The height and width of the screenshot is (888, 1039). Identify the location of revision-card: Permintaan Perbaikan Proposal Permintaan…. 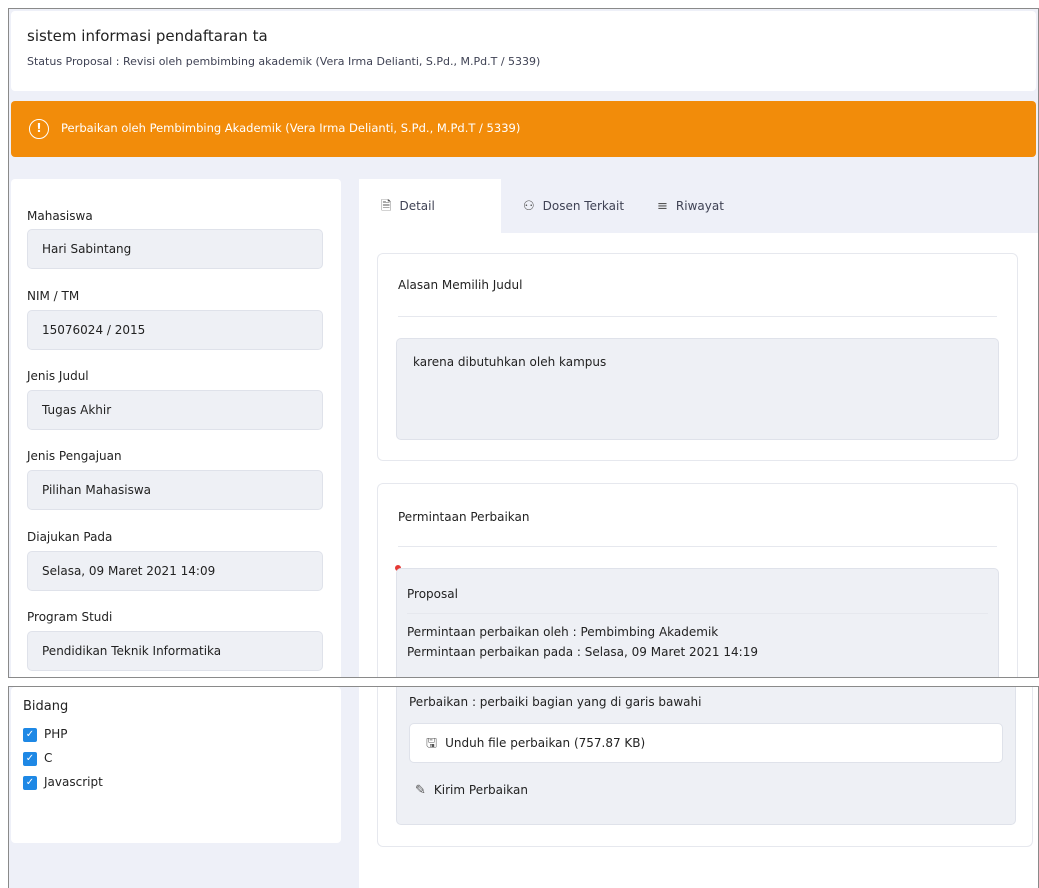
(697, 580).